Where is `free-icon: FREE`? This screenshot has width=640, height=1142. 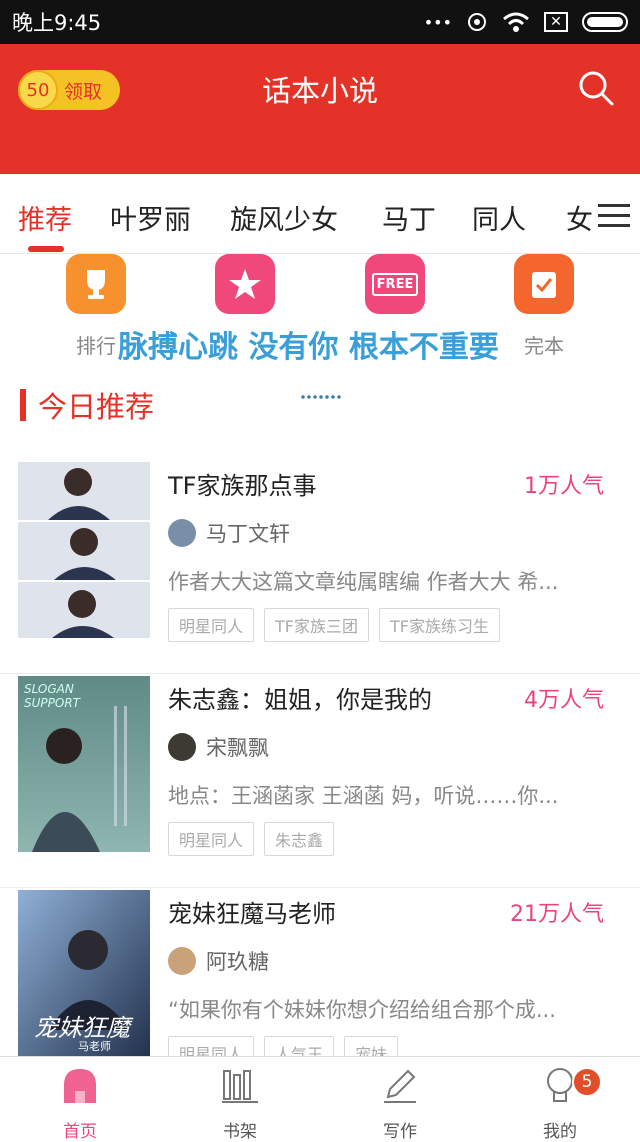 free-icon: FREE is located at coordinates (395, 284).